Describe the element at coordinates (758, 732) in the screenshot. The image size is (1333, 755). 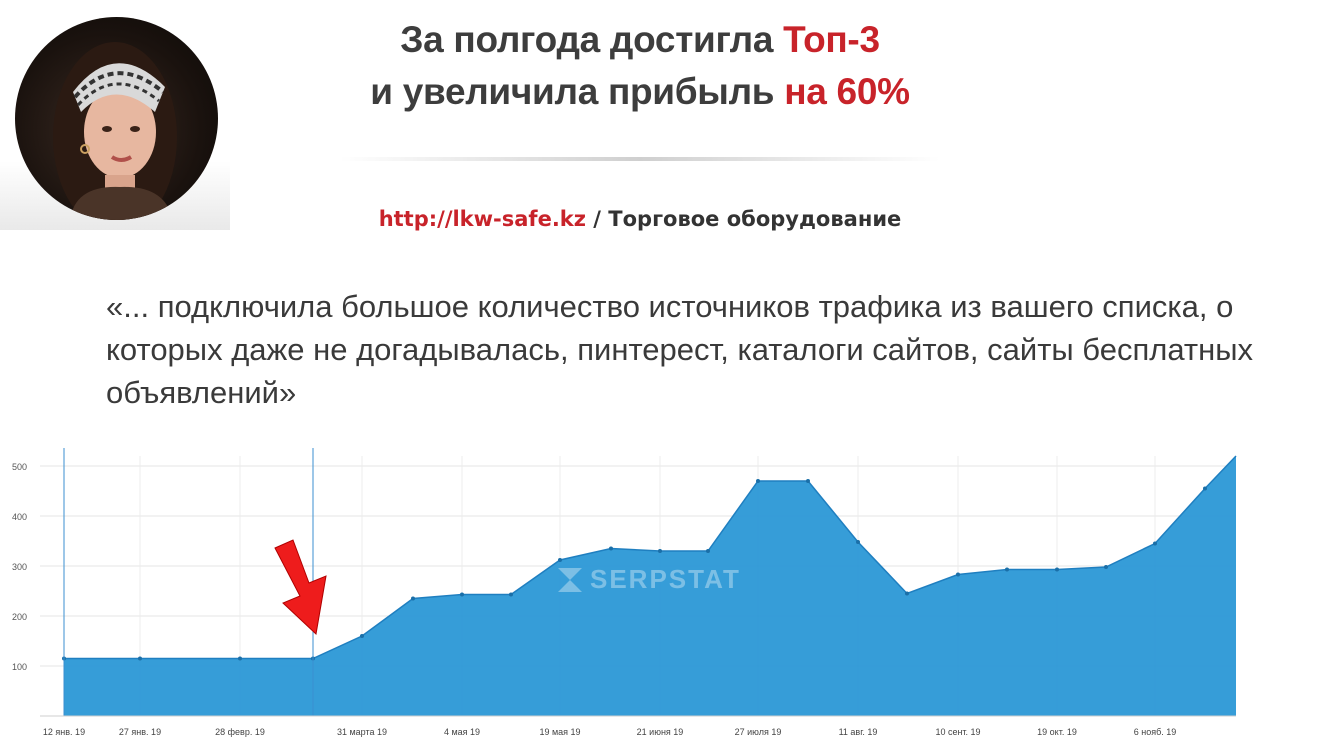
I see `x-tick-label: 27 июля 19` at that location.